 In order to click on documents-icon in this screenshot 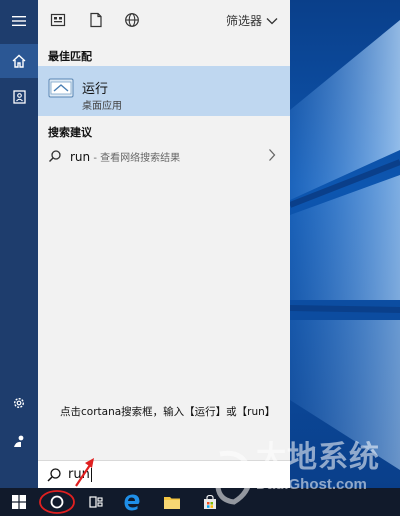, I will do `click(96, 20)`.